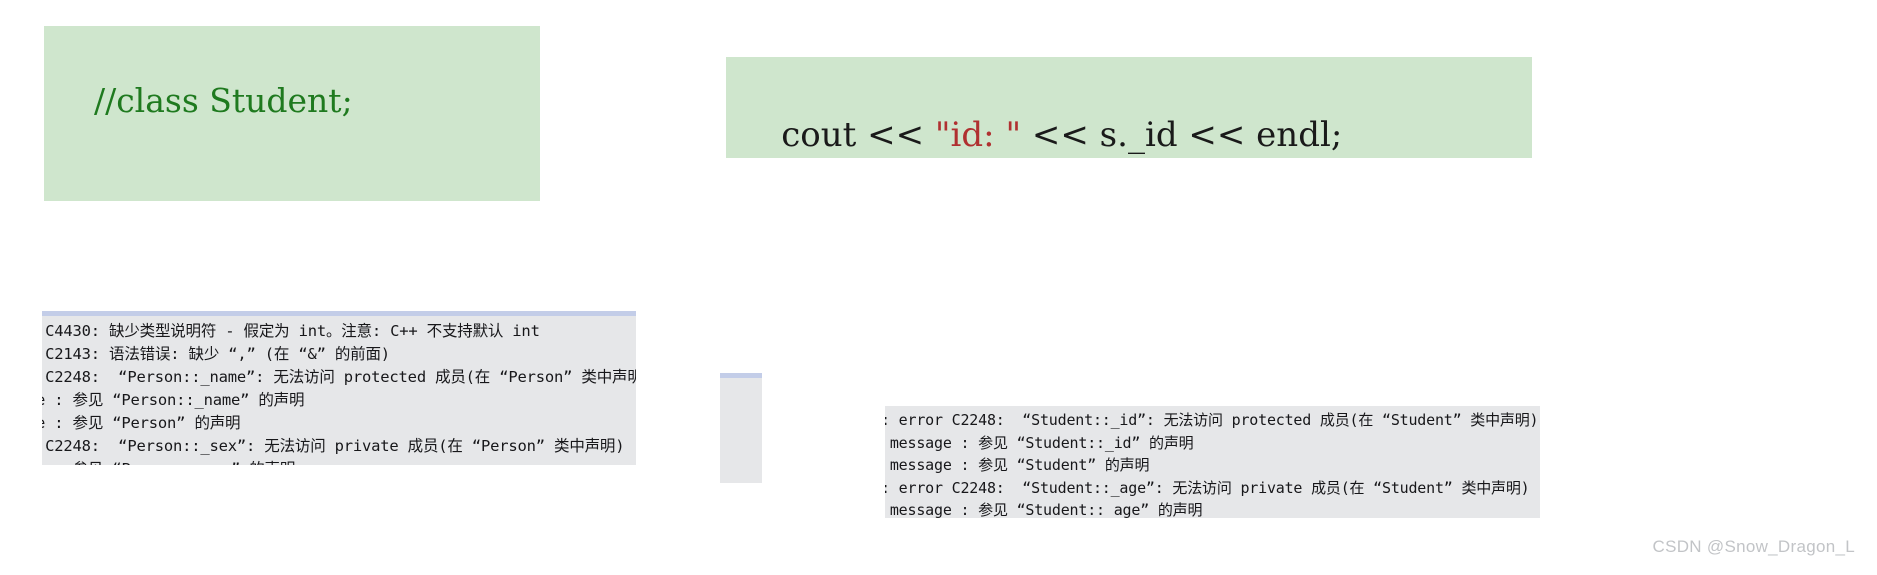 Image resolution: width=1877 pixels, height=575 pixels. What do you see at coordinates (858, 135) in the screenshot?
I see `code-token-plain: cout <<` at bounding box center [858, 135].